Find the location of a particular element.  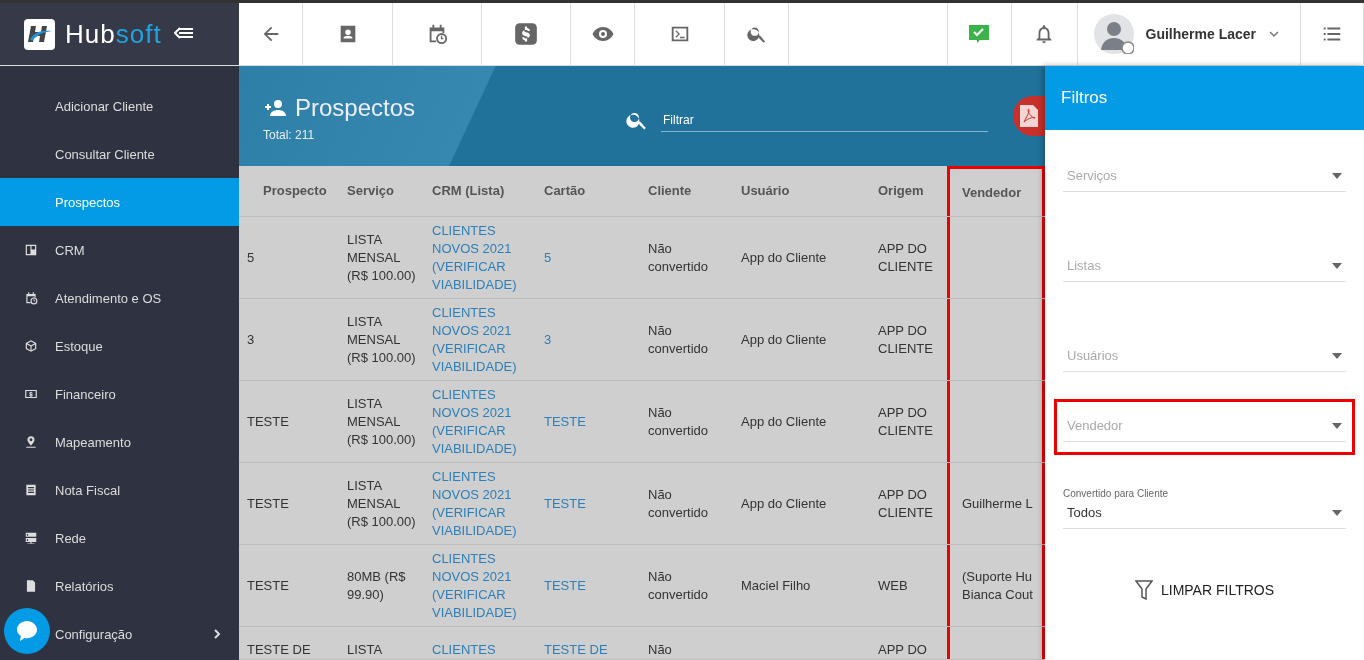

service-cell-text: 80MB (R$ 99.90) is located at coordinates (376, 585).